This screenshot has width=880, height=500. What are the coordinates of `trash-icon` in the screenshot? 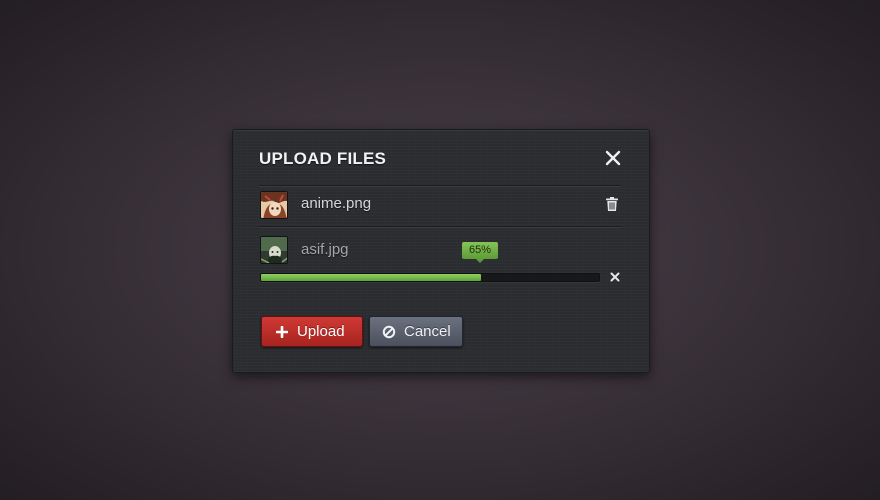 It's located at (612, 204).